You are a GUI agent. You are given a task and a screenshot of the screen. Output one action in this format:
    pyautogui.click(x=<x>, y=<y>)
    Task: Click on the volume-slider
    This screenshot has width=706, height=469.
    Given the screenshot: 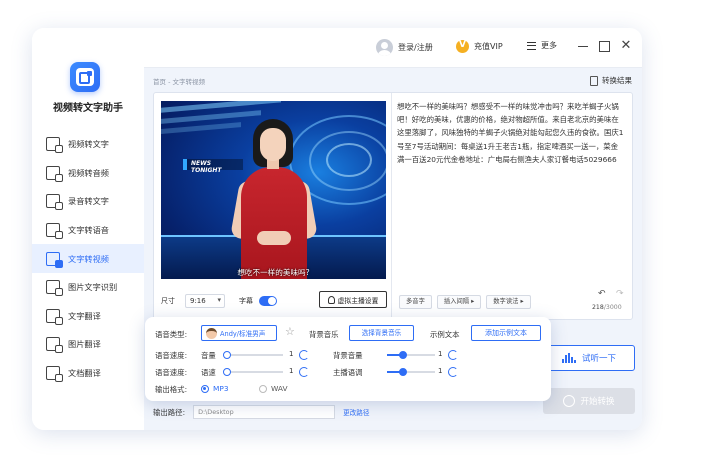 What is the action you would take?
    pyautogui.click(x=253, y=355)
    